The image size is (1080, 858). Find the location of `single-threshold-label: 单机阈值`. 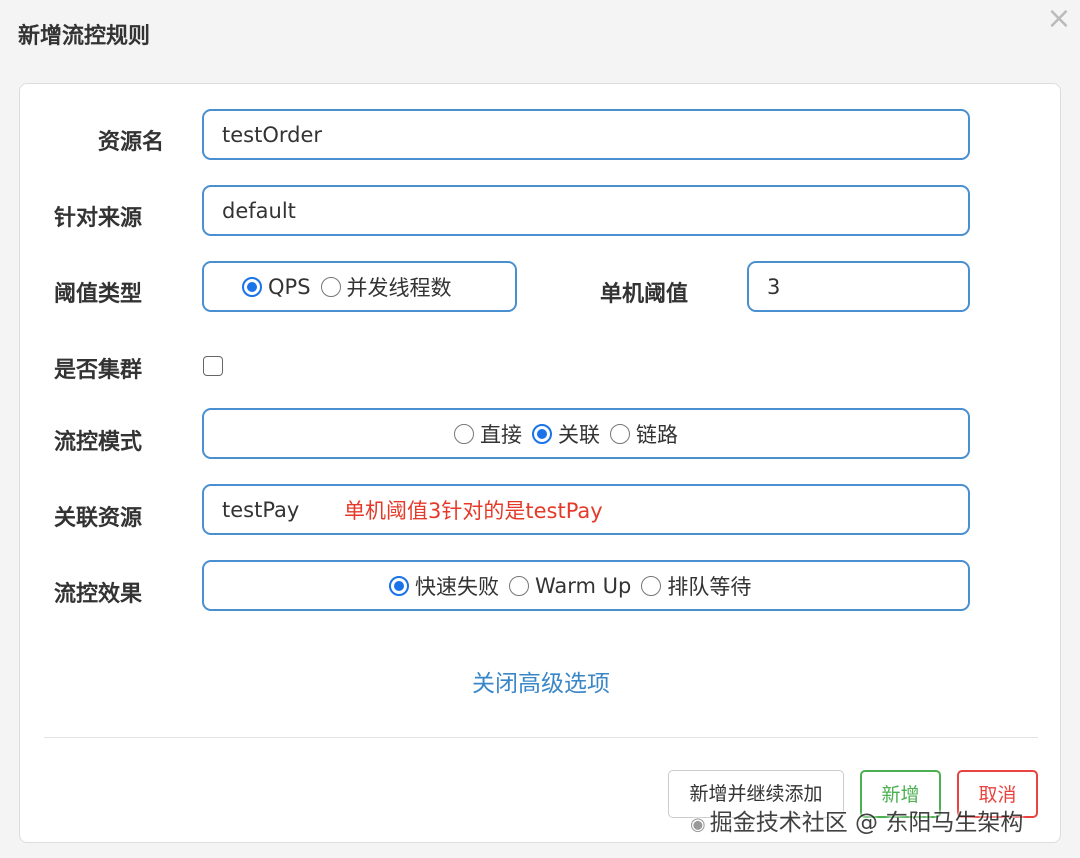

single-threshold-label: 单机阈值 is located at coordinates (644, 294).